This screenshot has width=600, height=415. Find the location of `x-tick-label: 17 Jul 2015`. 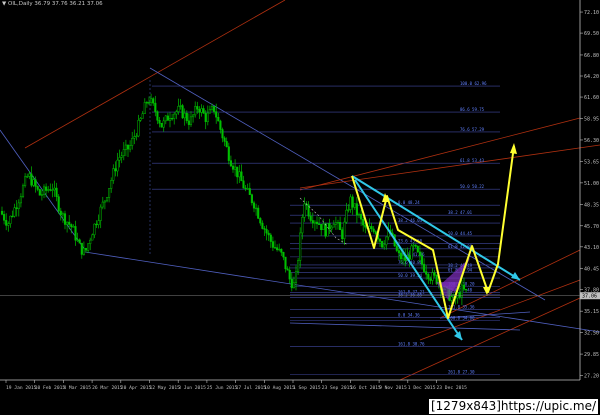

x-tick-label: 17 Jul 2015 is located at coordinates (251, 388).